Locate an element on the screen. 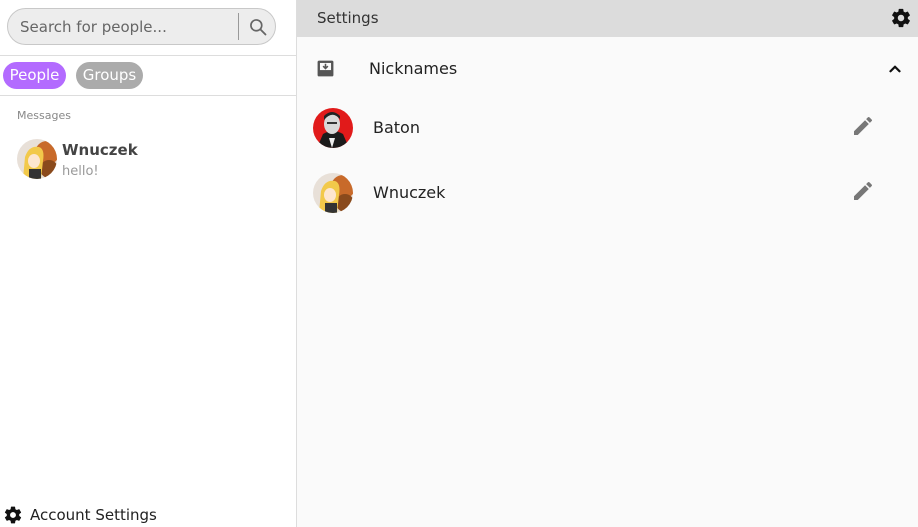  search-input is located at coordinates (126, 26).